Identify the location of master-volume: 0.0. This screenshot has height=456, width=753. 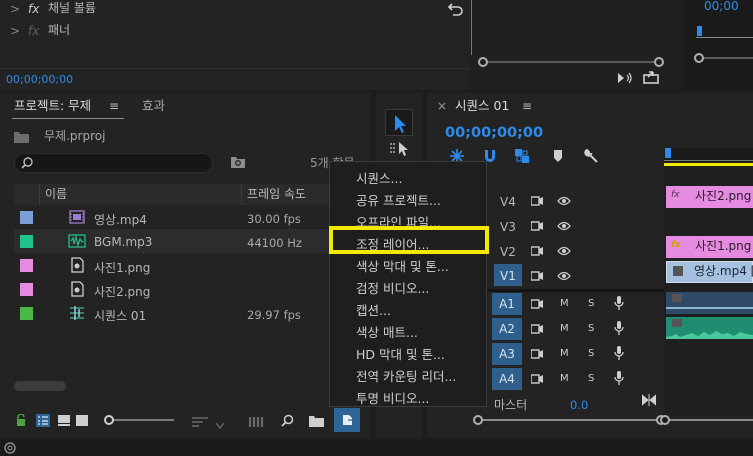
(579, 405).